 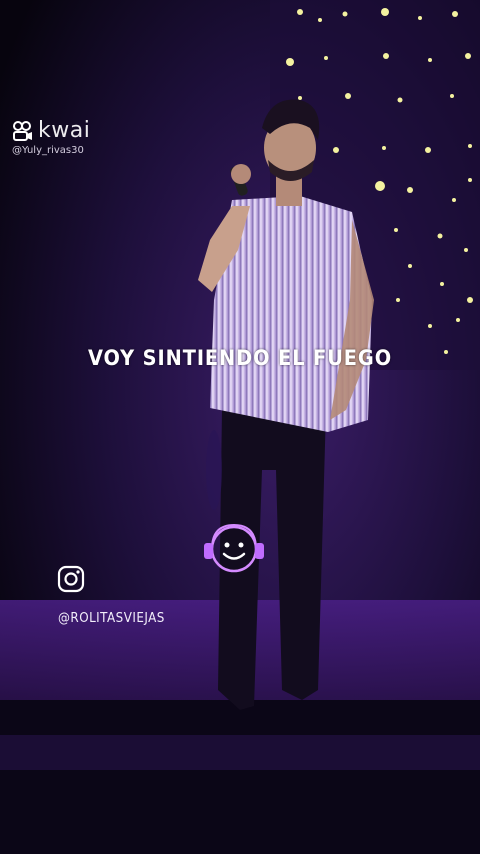 What do you see at coordinates (48, 150) in the screenshot?
I see `watermark-username: @Yuly_rivas30` at bounding box center [48, 150].